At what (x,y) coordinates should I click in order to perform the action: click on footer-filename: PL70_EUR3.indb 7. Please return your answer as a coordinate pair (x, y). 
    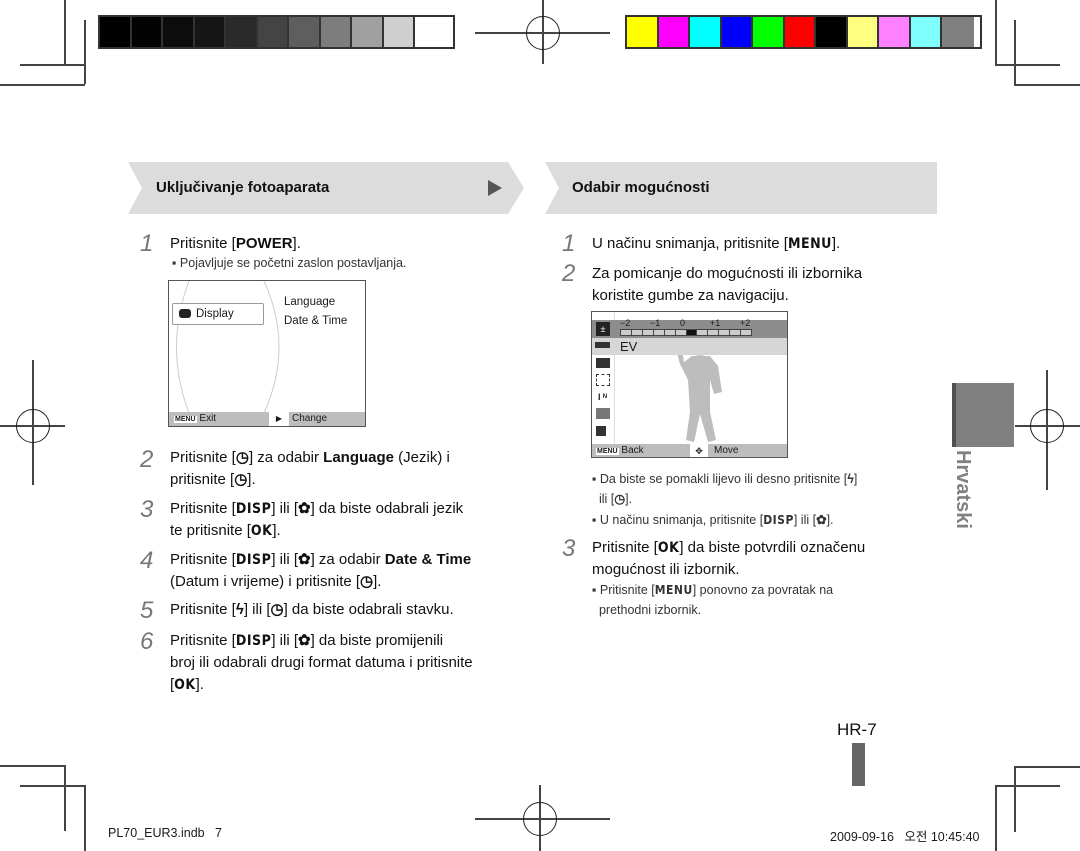
    Looking at the image, I should click on (165, 833).